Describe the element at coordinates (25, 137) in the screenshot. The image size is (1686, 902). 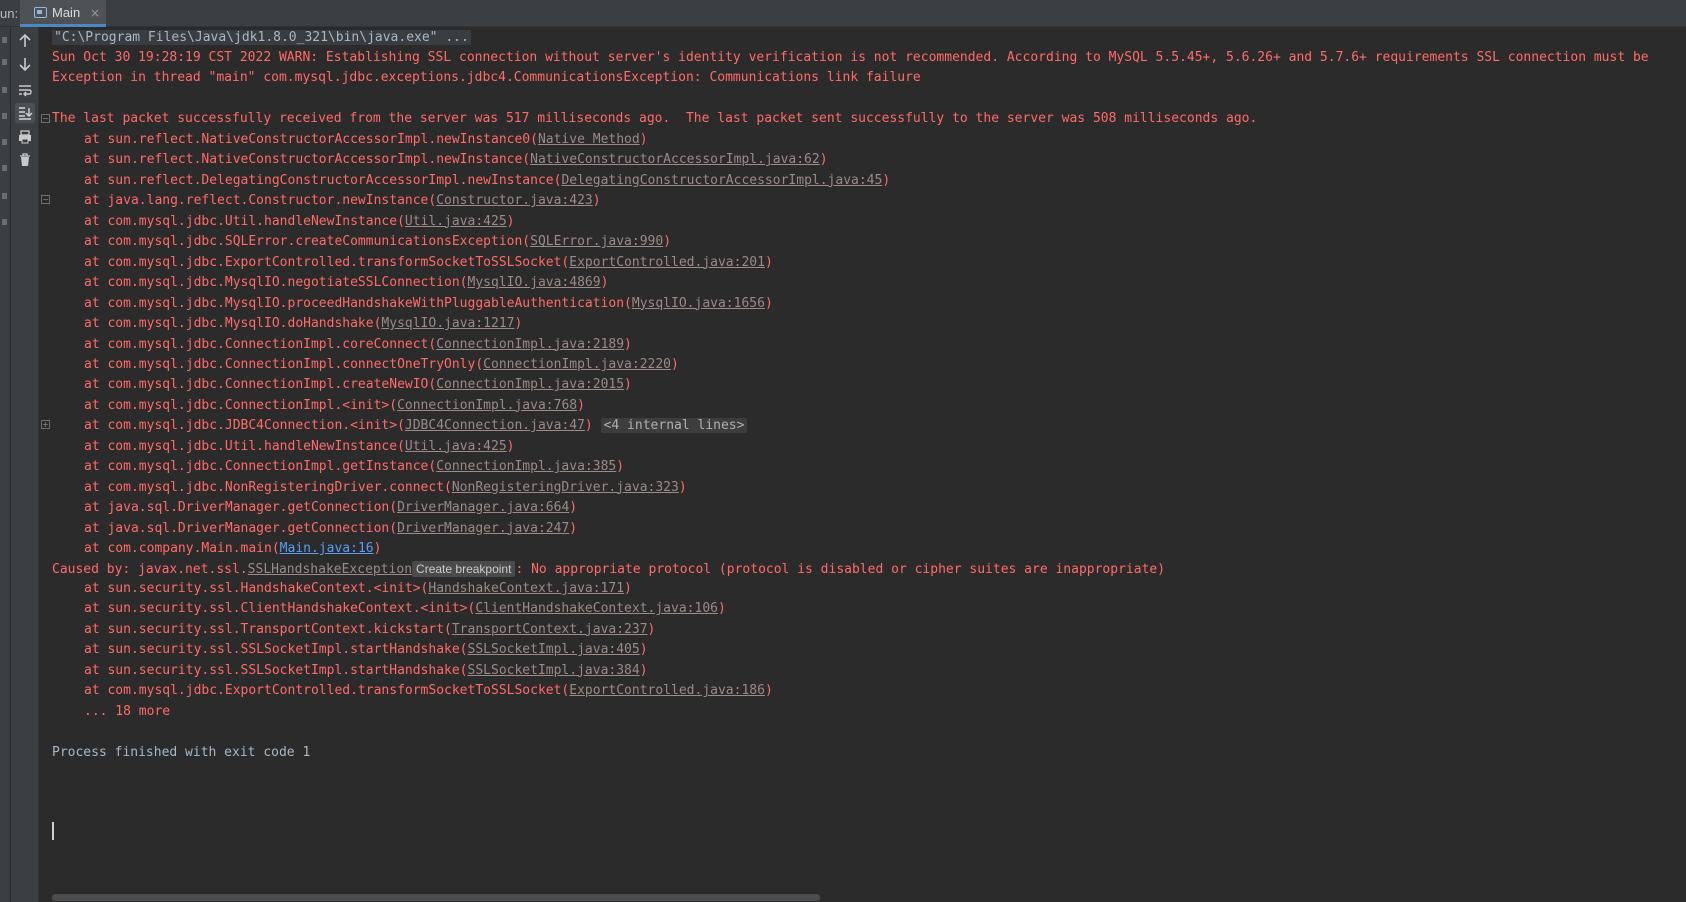
I see `print-icon` at that location.